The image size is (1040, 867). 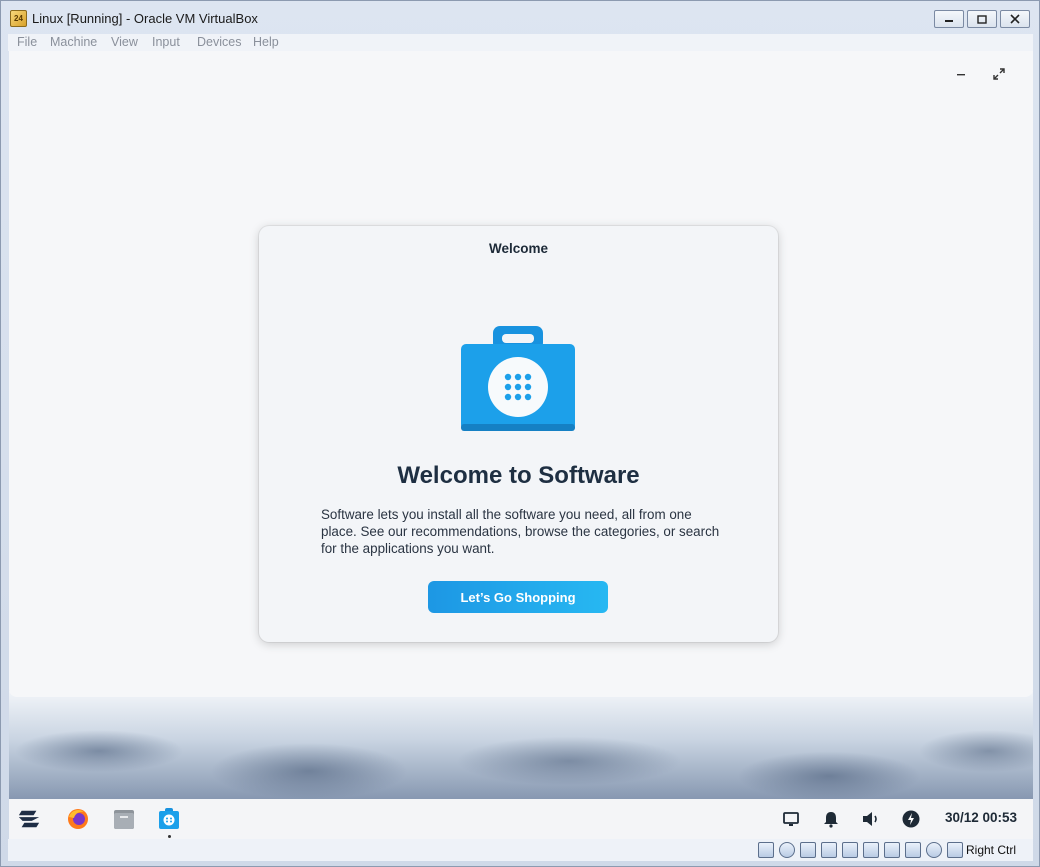 I want to click on virtualbox-icon: 24, so click(x=18, y=18).